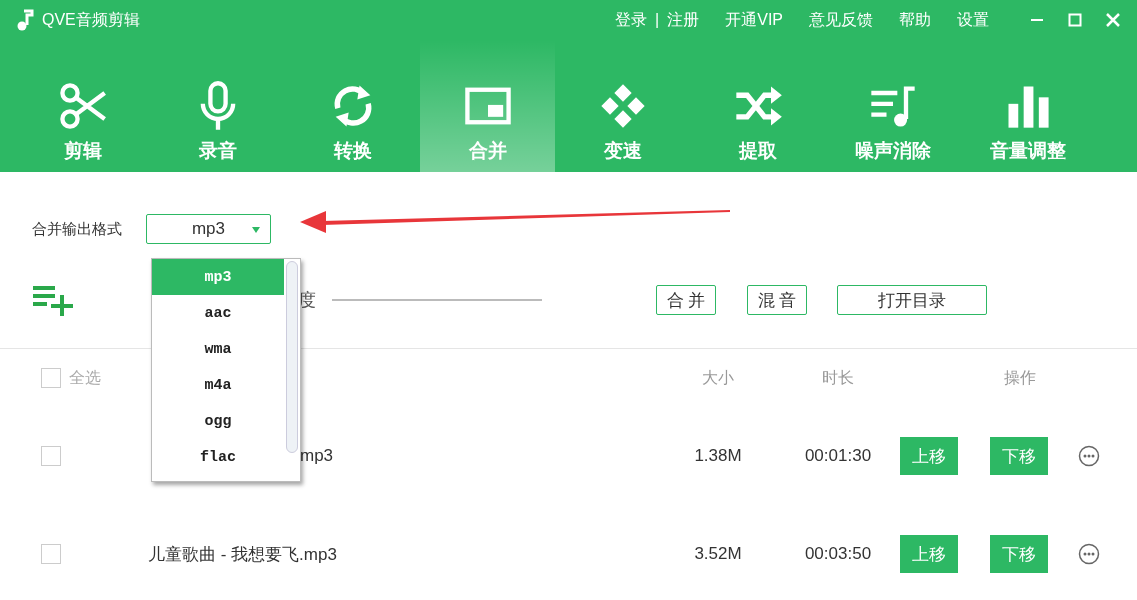 This screenshot has height=600, width=1137. I want to click on format-option: flac, so click(218, 457).